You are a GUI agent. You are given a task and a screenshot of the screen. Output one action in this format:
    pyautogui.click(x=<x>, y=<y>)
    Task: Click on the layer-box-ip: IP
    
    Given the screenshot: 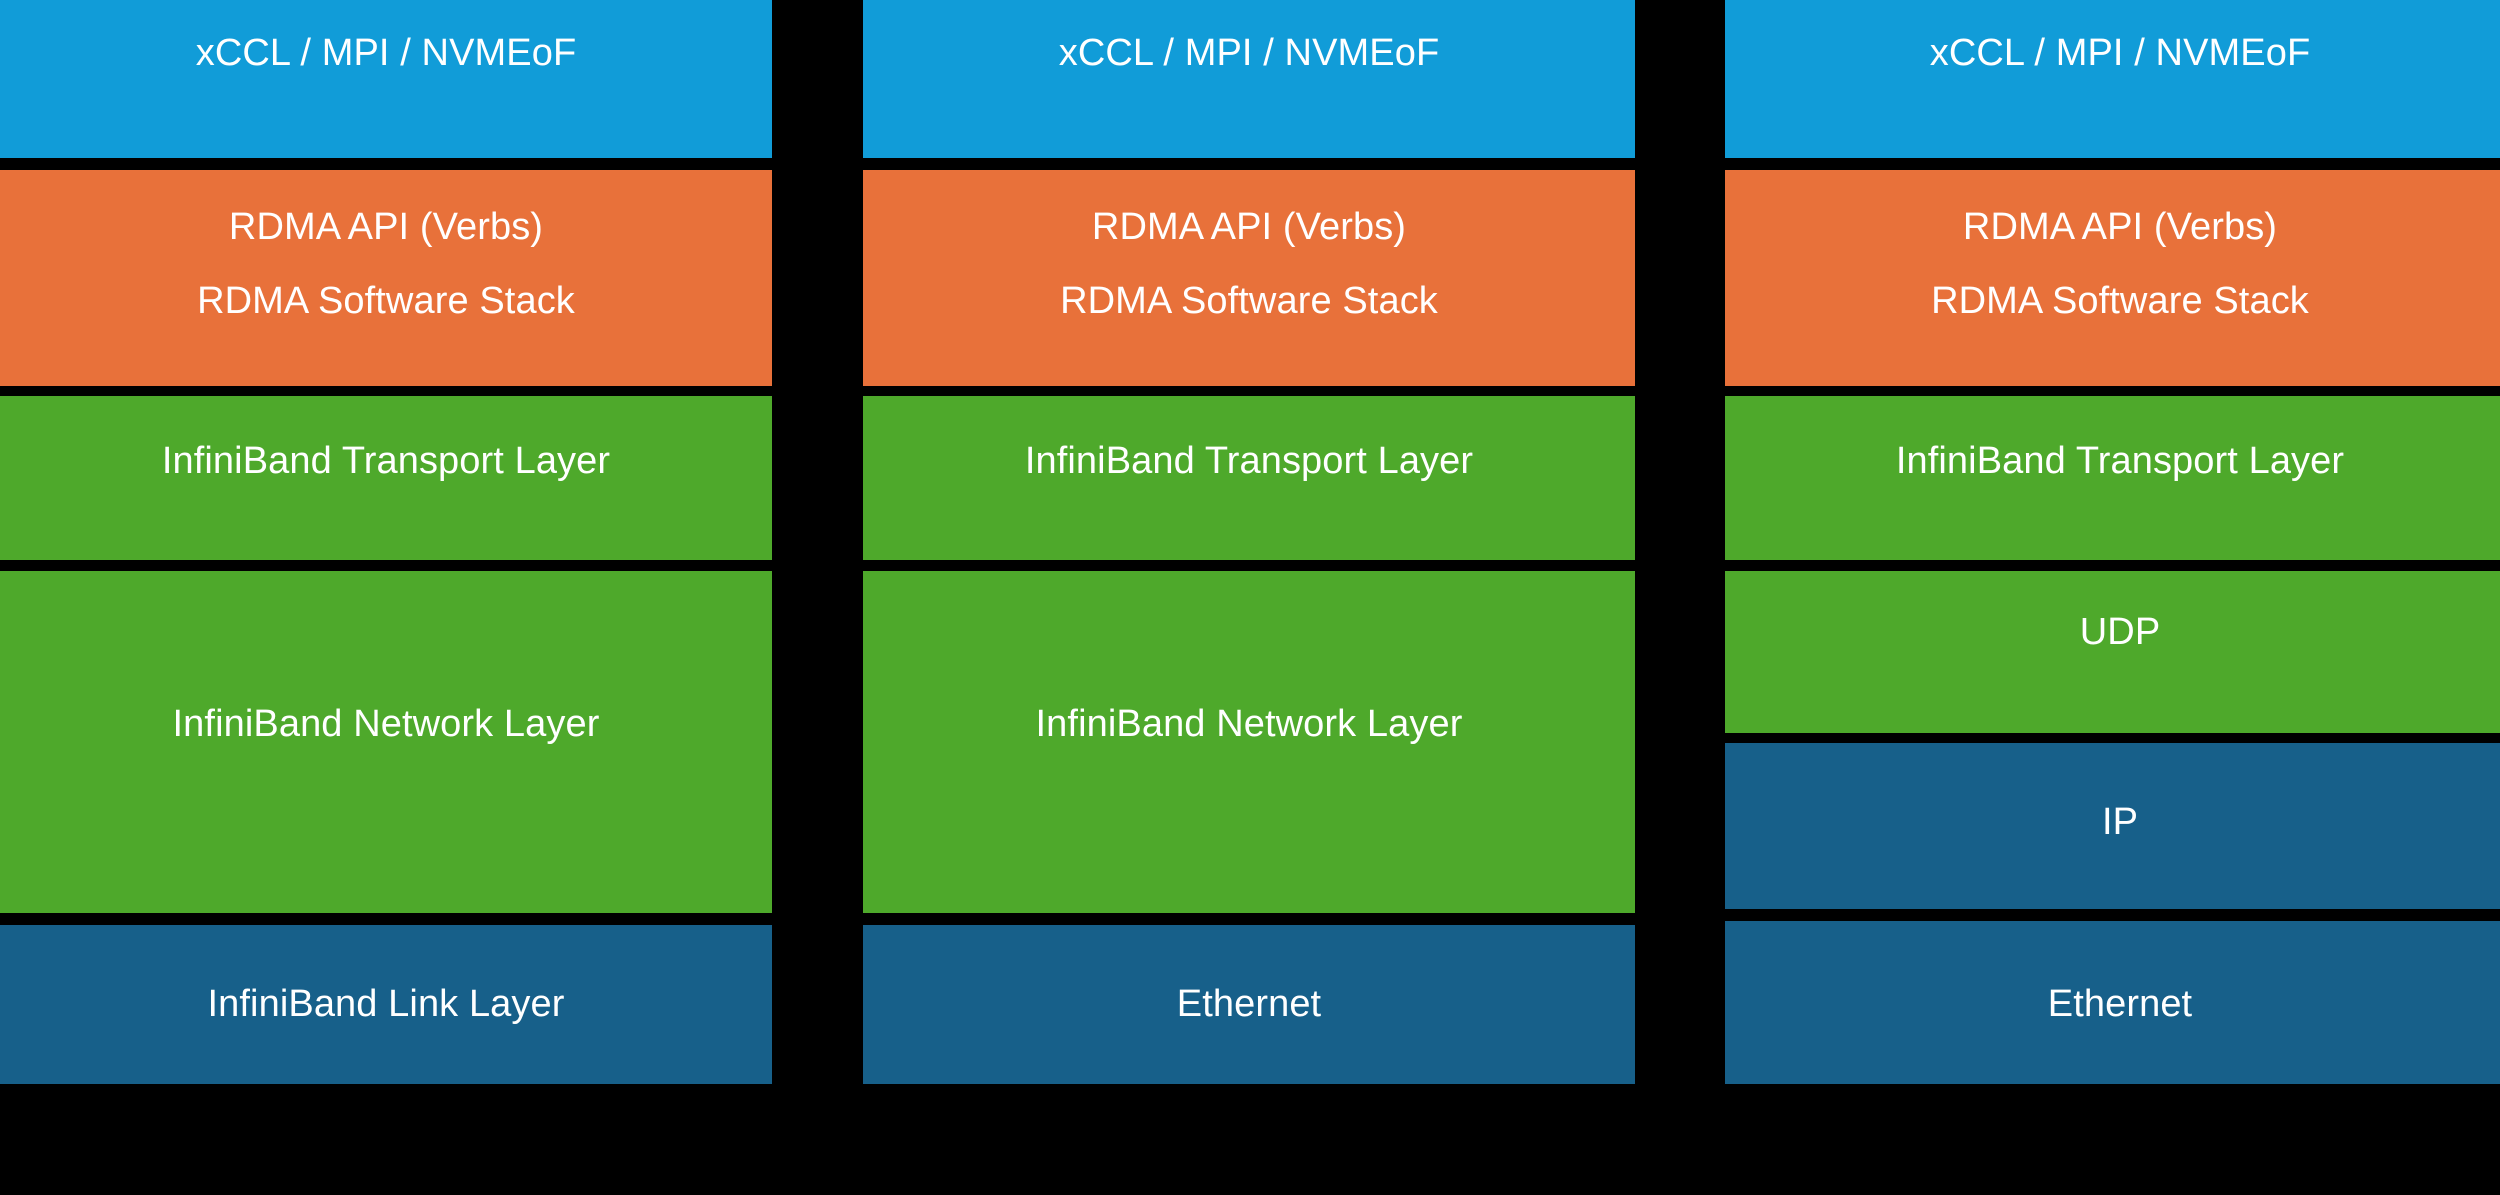 What is the action you would take?
    pyautogui.click(x=2112, y=826)
    